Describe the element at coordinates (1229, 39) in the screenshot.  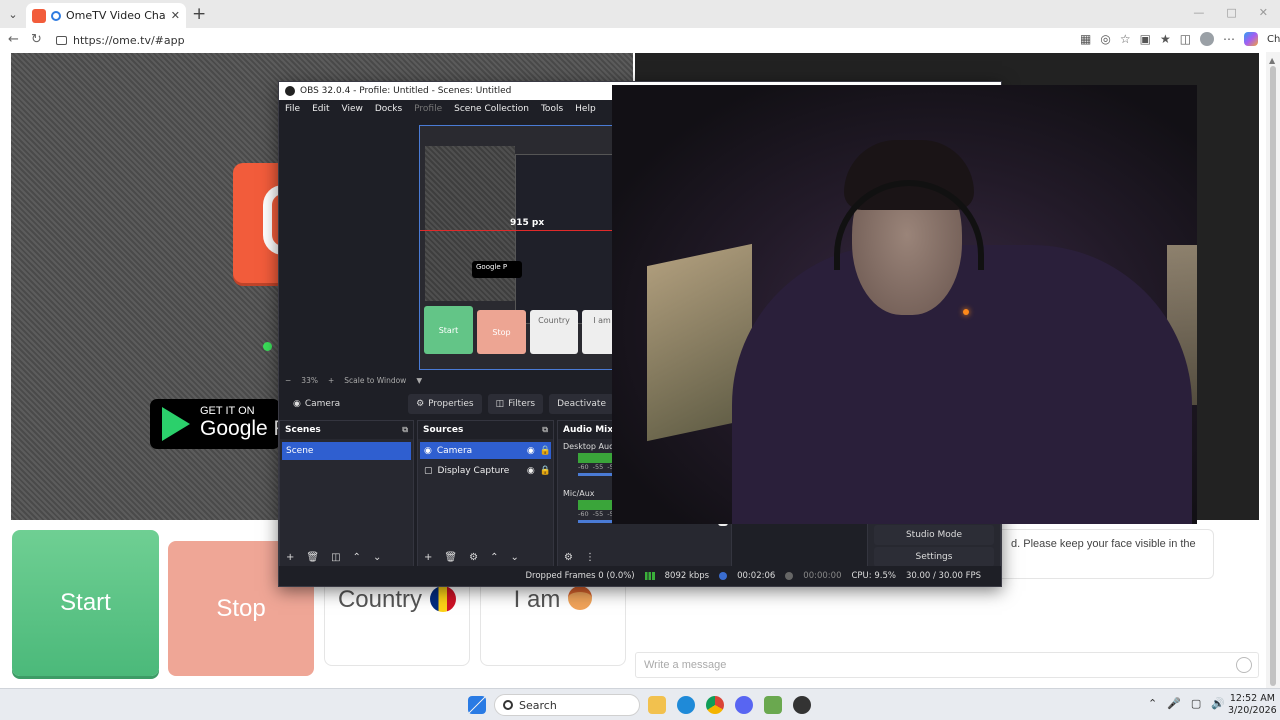
I see `more-options-icon: ⋯` at that location.